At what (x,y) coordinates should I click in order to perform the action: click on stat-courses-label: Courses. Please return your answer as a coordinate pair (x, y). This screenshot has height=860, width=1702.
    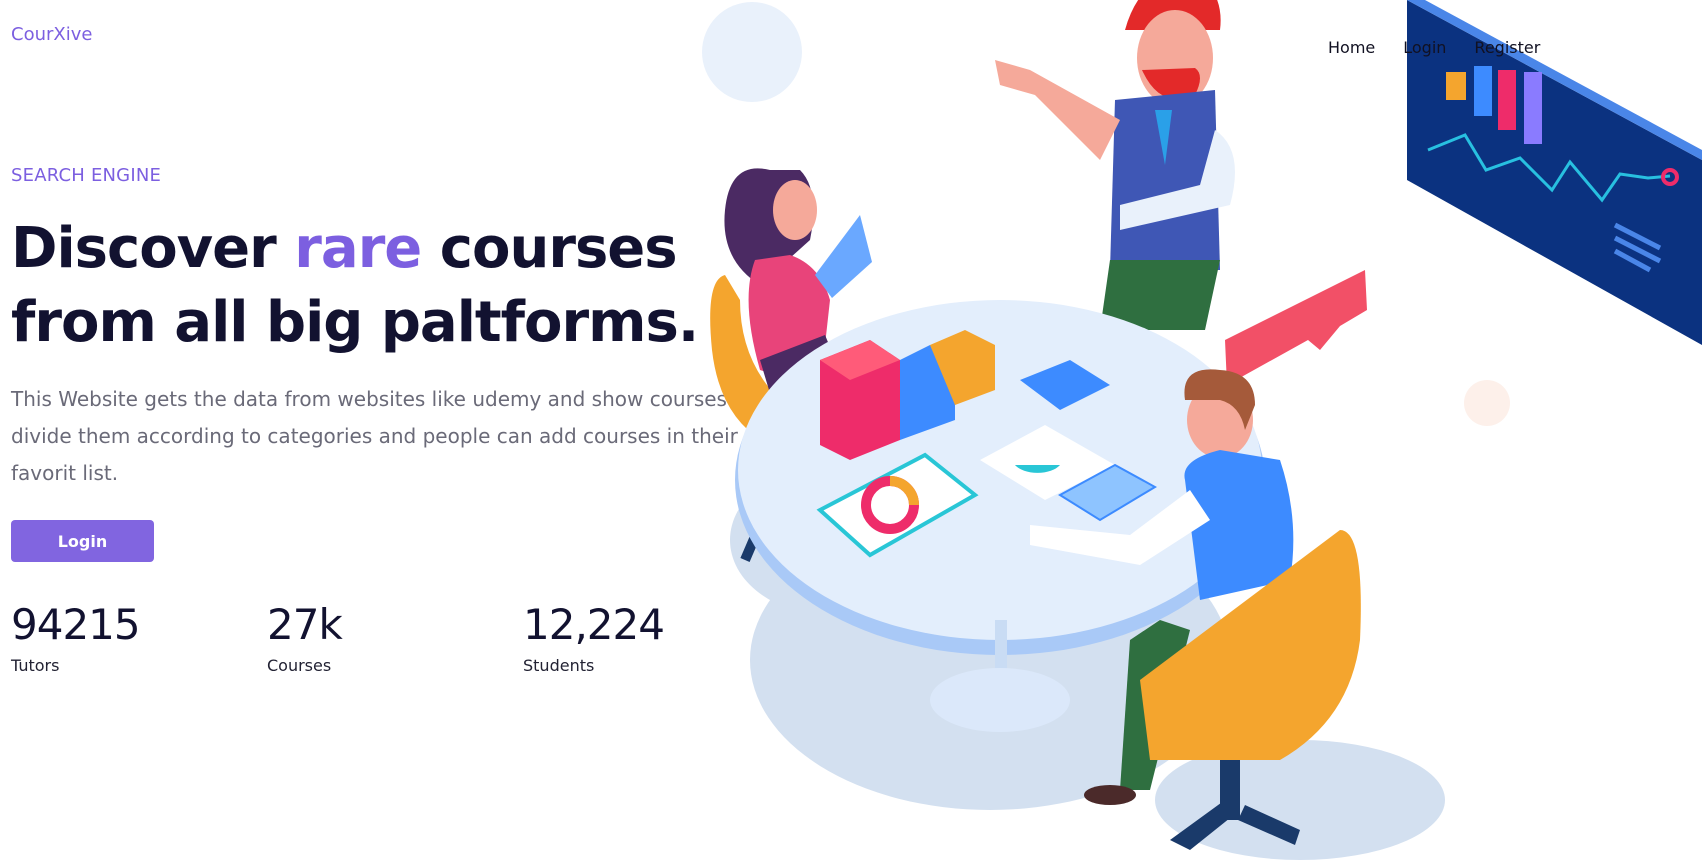
    Looking at the image, I should click on (299, 665).